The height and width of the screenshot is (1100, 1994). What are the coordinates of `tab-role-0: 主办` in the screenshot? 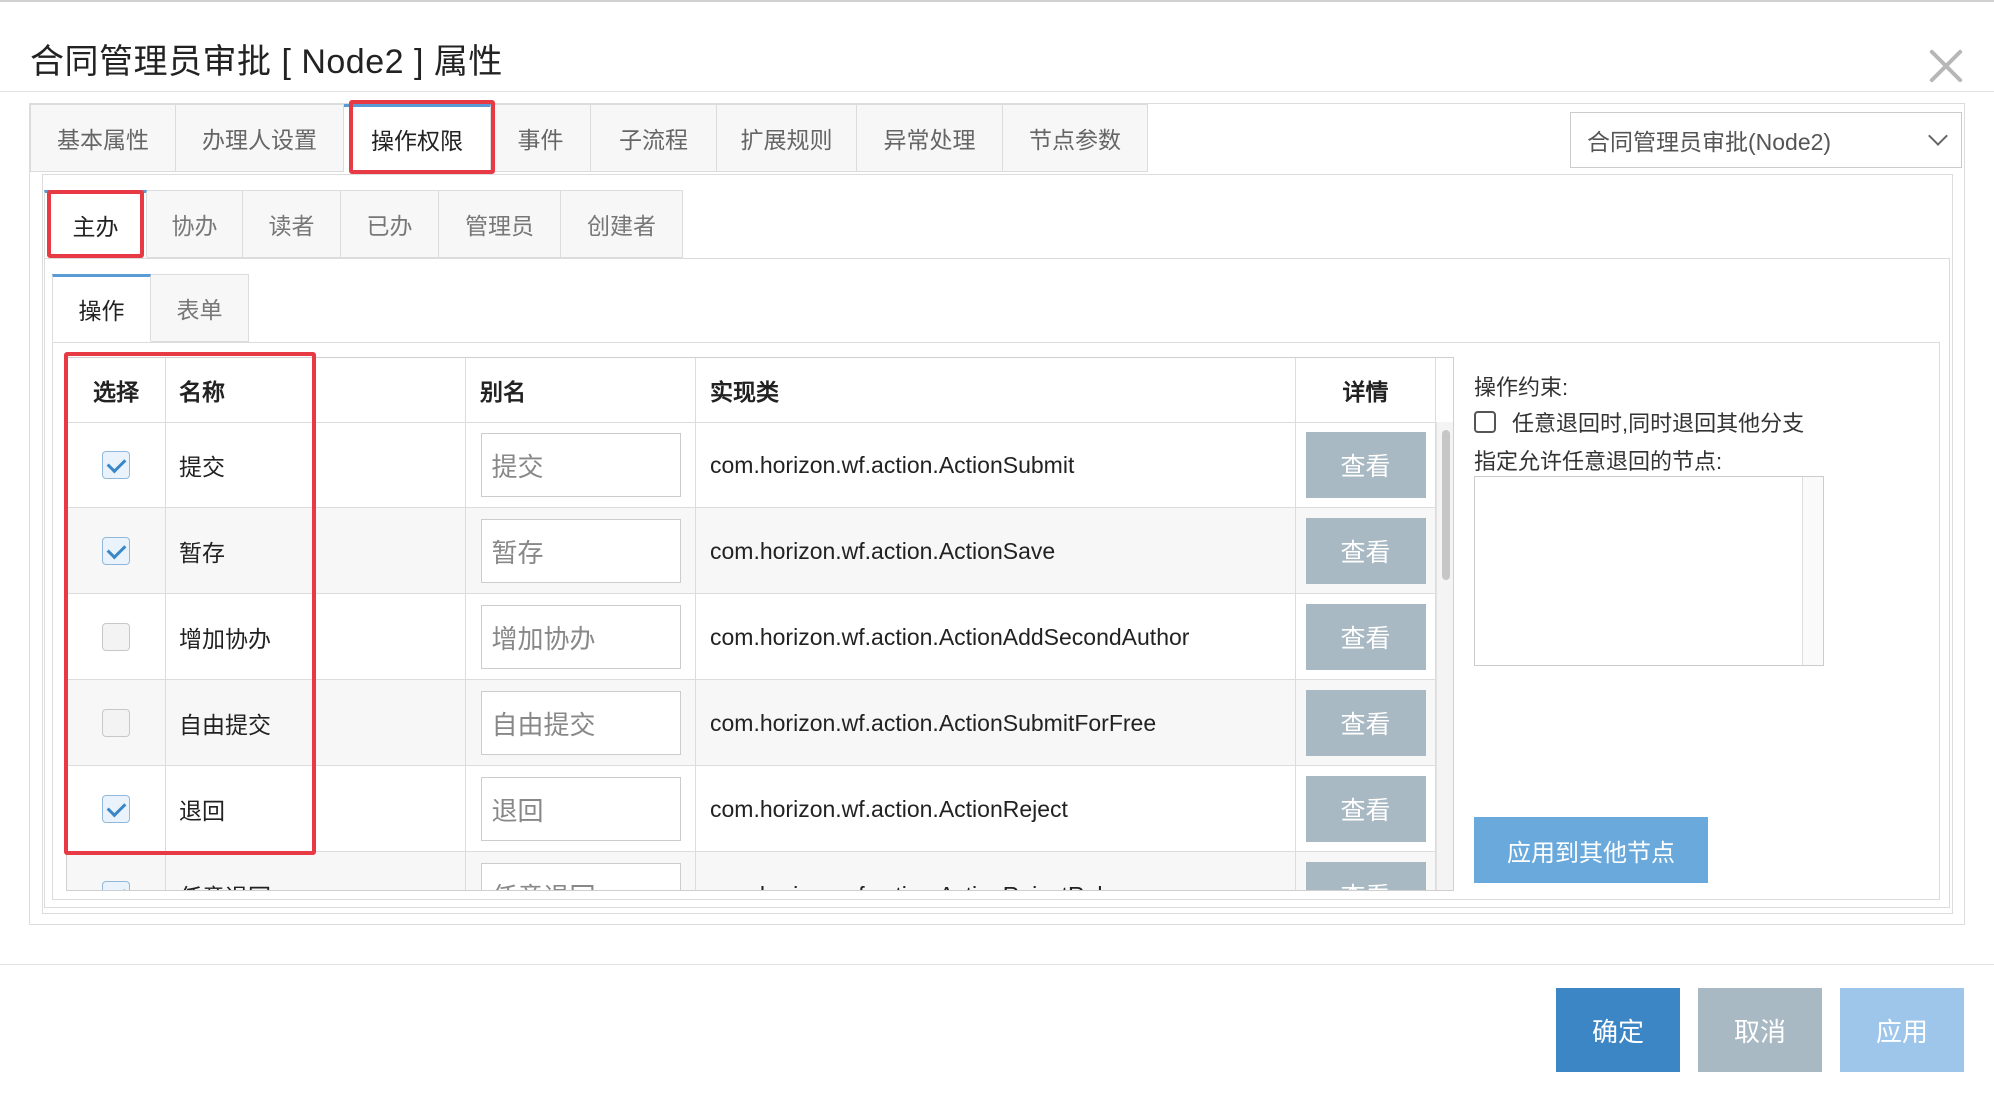 It's located at (95, 224).